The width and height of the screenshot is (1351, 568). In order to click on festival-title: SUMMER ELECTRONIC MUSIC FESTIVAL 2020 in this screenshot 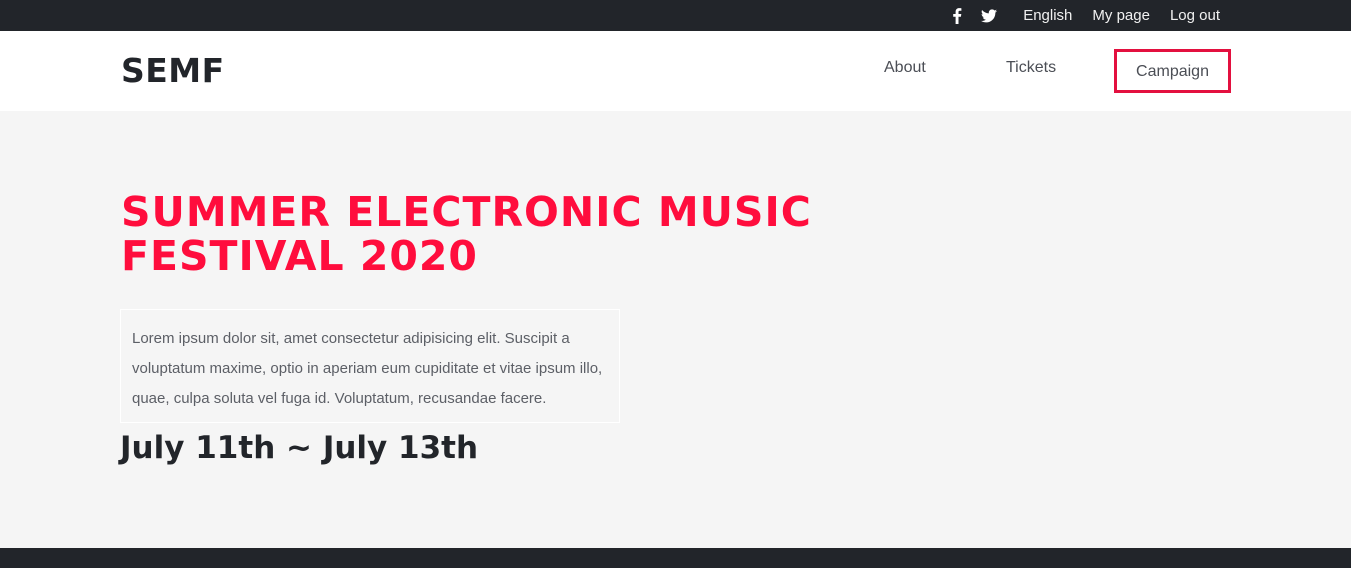, I will do `click(466, 234)`.